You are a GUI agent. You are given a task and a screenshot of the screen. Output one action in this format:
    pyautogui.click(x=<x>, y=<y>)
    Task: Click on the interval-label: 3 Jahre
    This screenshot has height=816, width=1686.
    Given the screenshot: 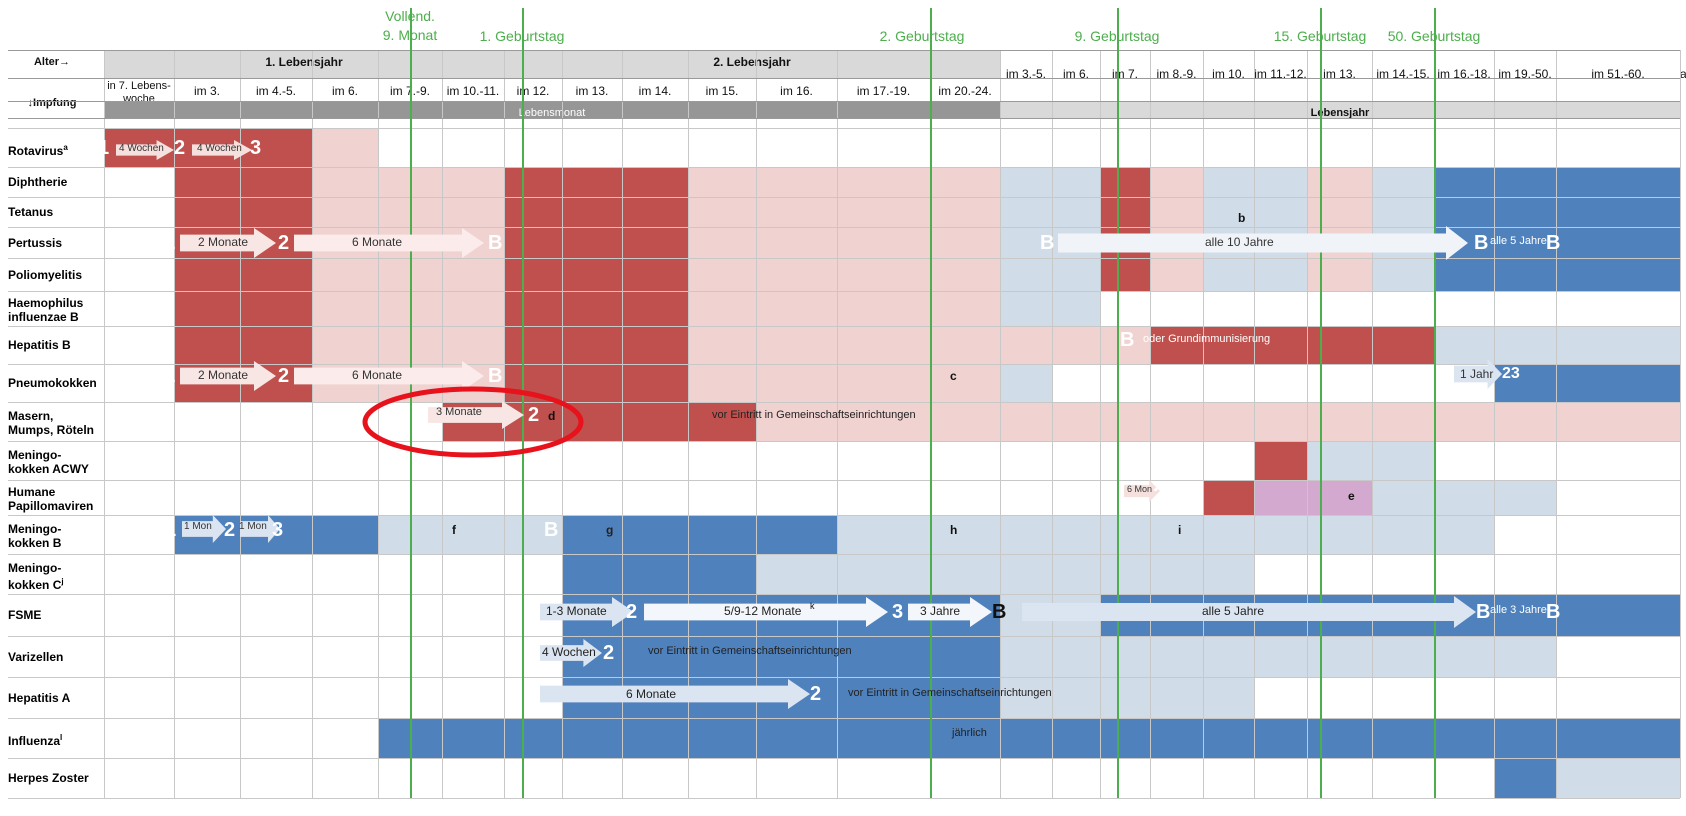 What is the action you would take?
    pyautogui.click(x=940, y=611)
    